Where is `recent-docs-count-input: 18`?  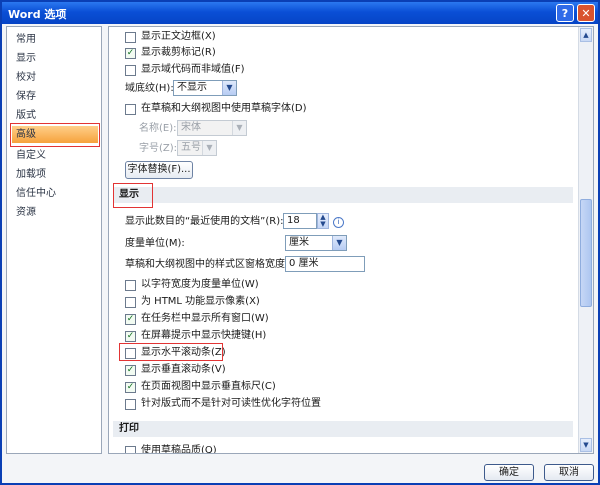
recent-docs-count-input: 18 is located at coordinates (300, 221).